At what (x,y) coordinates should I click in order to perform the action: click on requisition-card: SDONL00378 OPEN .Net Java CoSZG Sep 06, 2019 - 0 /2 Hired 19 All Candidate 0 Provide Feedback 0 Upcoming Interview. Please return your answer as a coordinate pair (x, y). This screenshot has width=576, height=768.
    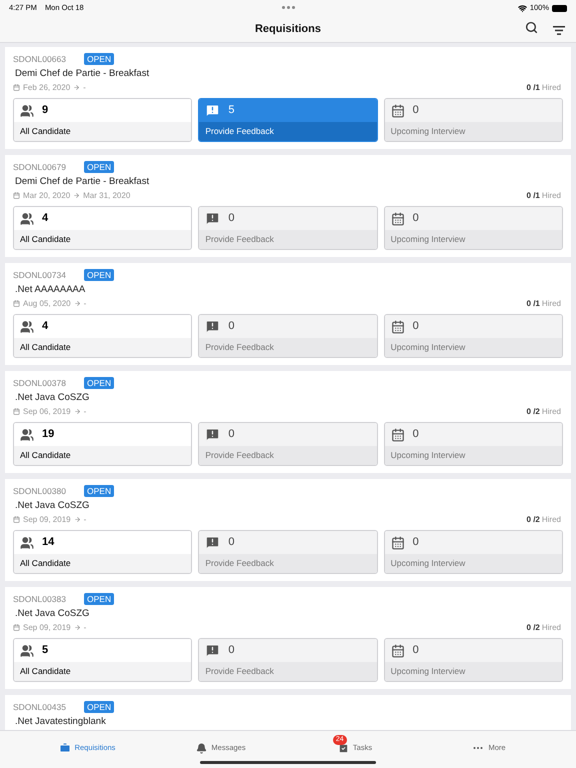
    Looking at the image, I should click on (288, 422).